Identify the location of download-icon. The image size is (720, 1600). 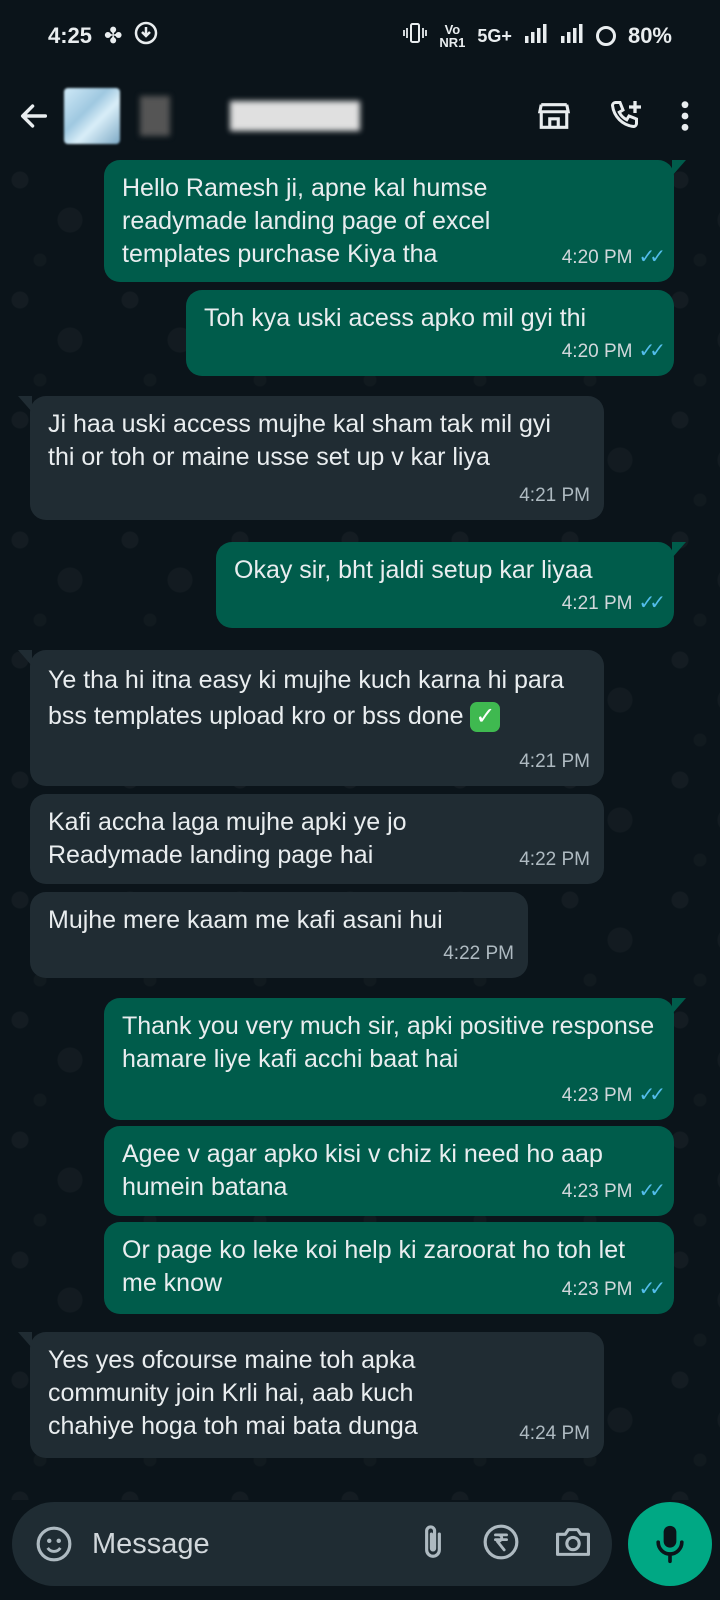
(146, 36).